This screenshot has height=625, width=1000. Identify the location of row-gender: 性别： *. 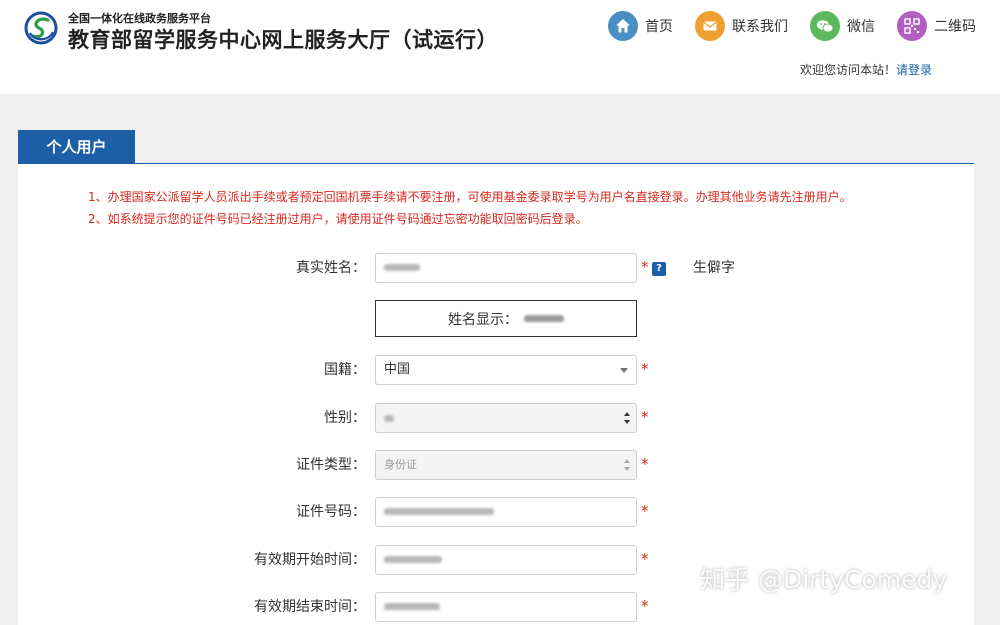
(500, 418).